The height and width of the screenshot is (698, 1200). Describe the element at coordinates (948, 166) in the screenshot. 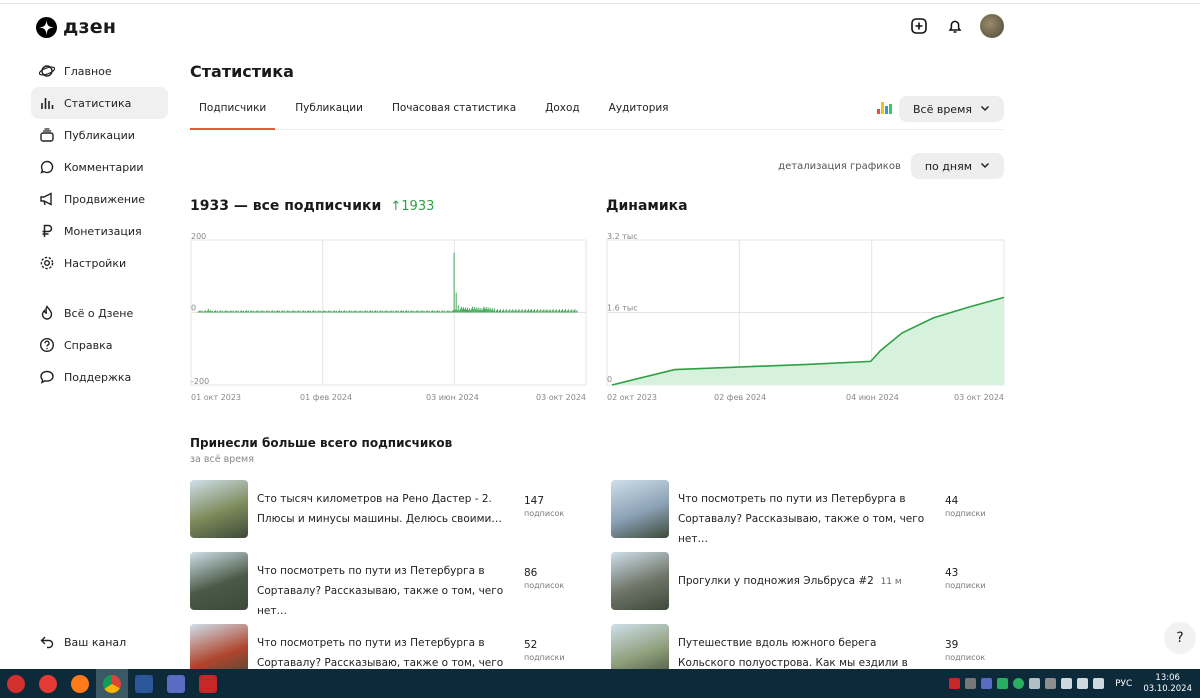

I see `detail-value: по дням` at that location.